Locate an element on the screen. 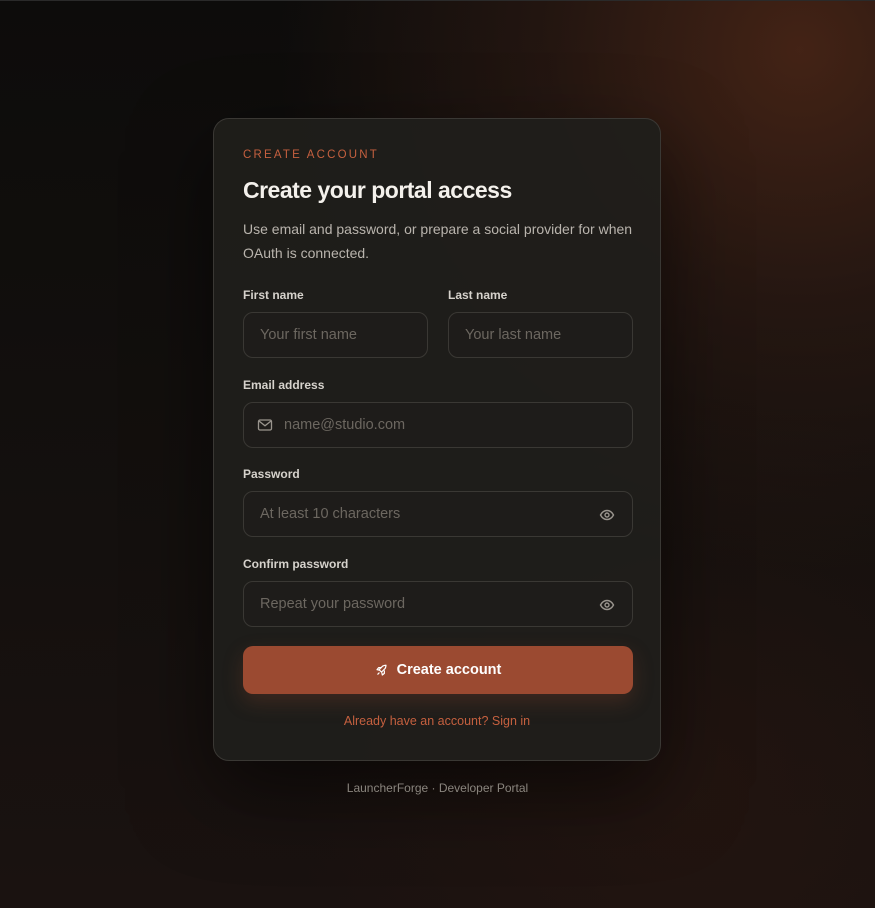 Image resolution: width=875 pixels, height=908 pixels. last-name-input is located at coordinates (540, 335).